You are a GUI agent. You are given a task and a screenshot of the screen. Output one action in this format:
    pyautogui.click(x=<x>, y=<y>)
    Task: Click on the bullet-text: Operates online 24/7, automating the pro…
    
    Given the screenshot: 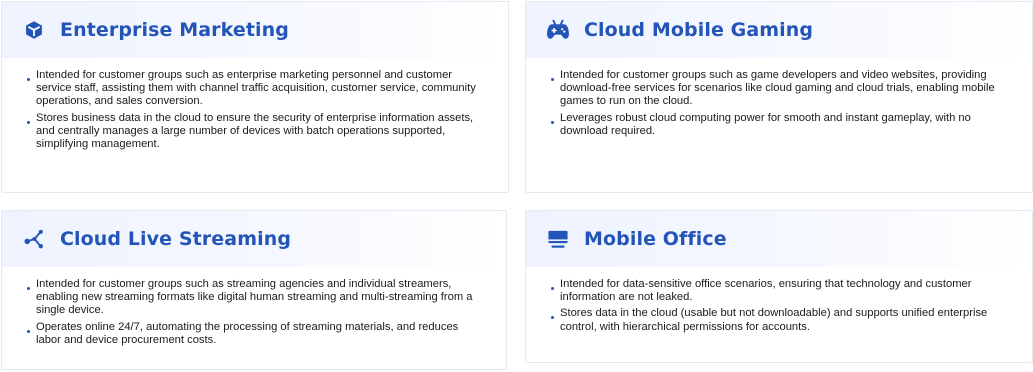 What is the action you would take?
    pyautogui.click(x=247, y=333)
    